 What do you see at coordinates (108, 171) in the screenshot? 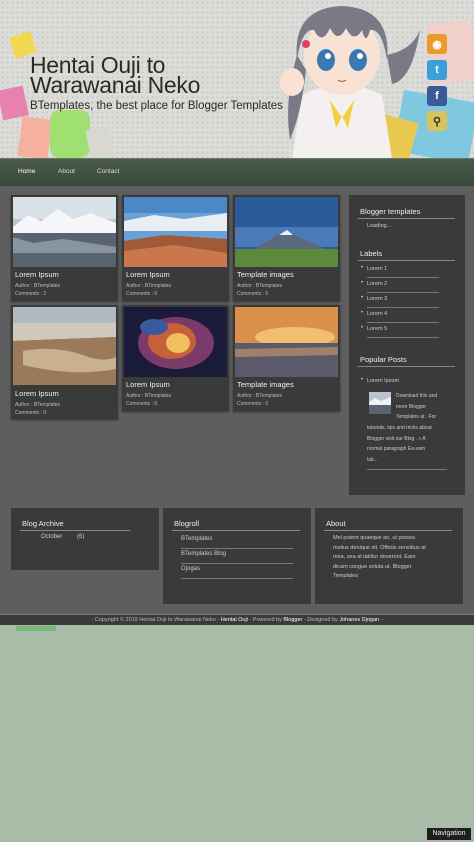
I see `nav-contact: Contact` at bounding box center [108, 171].